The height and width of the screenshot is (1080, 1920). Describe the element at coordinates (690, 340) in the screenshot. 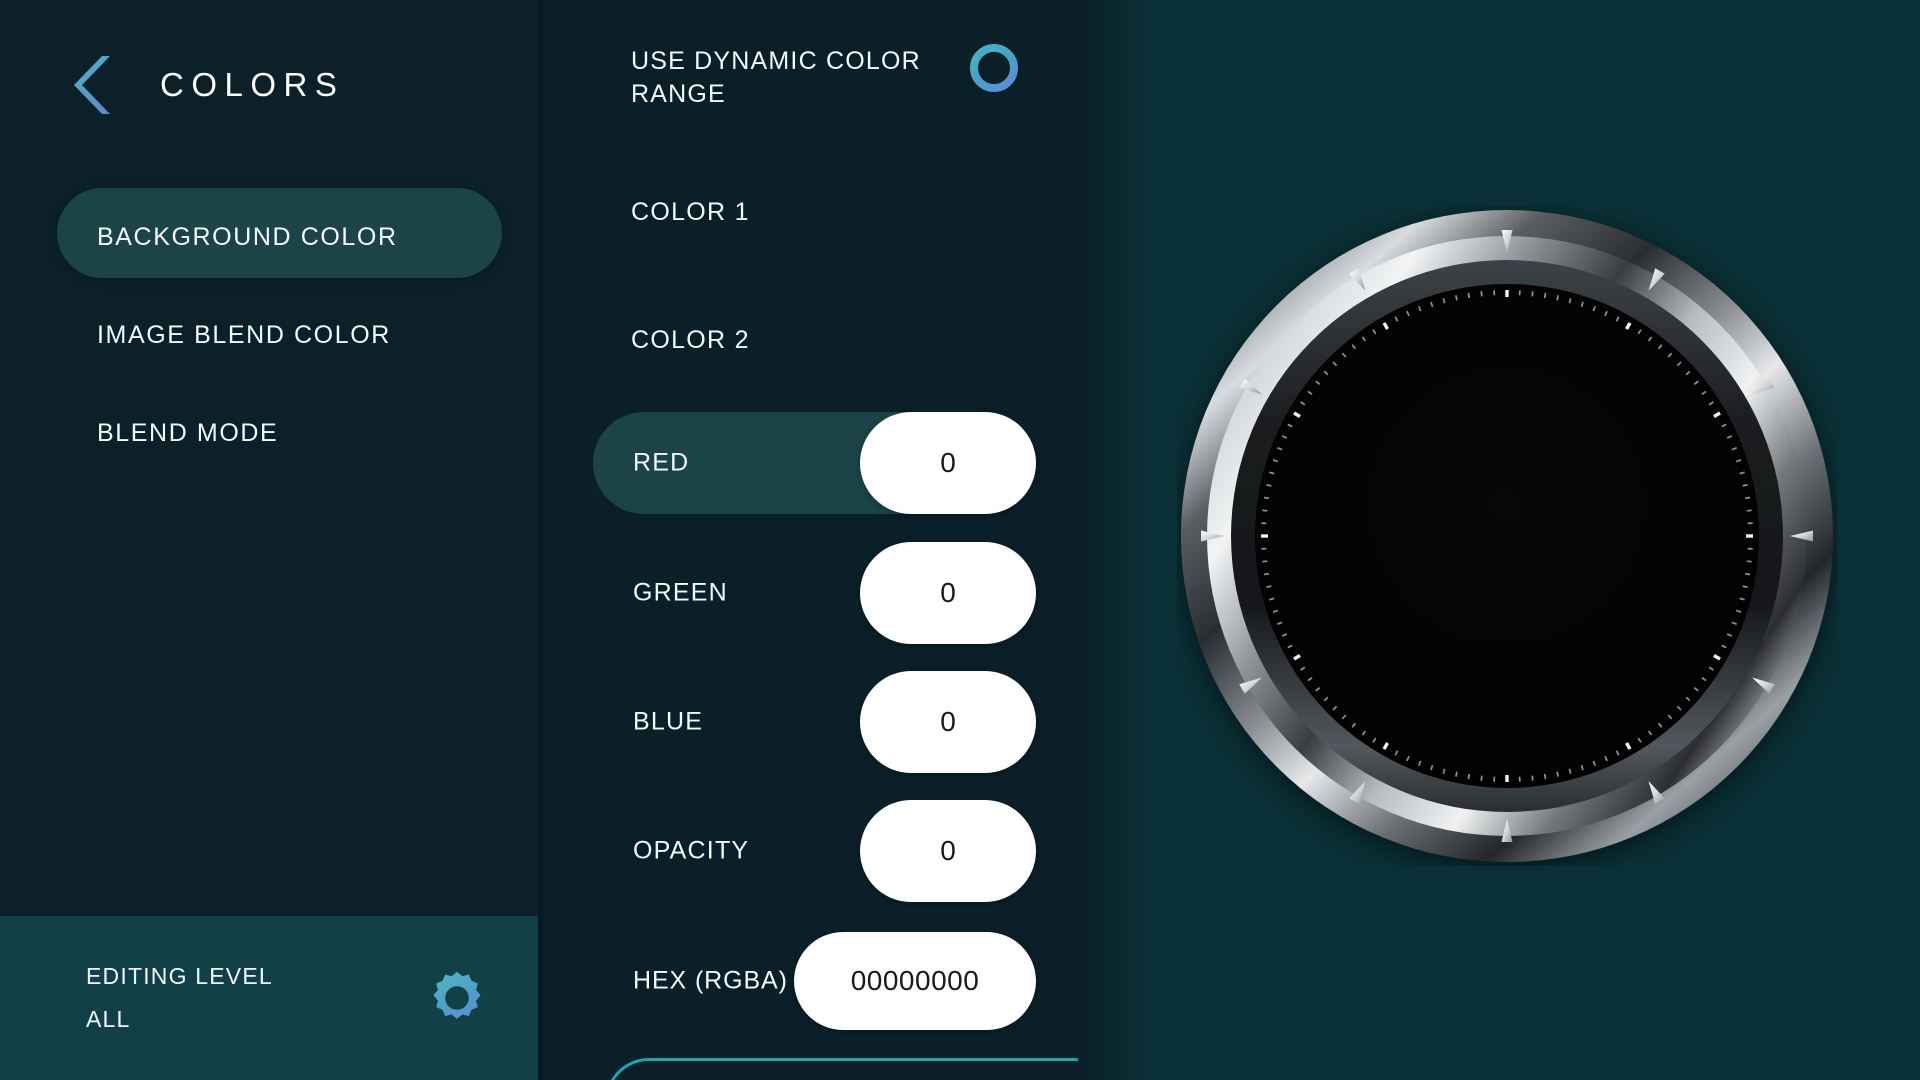

I see `color-2-label: COLOR 2` at that location.